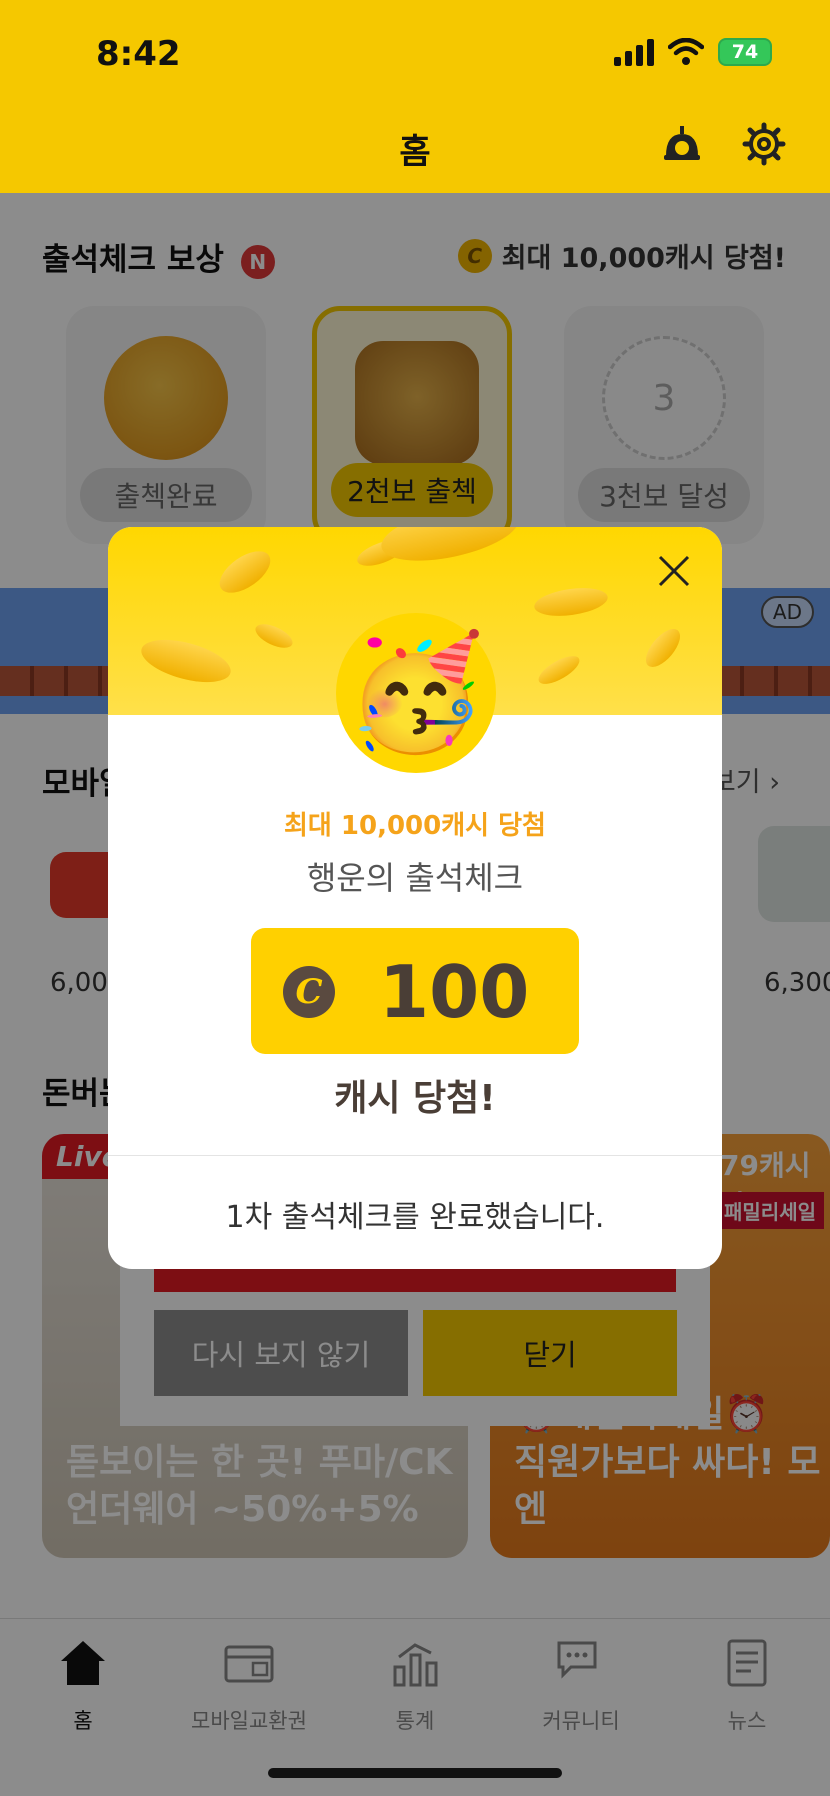  Describe the element at coordinates (682, 144) in the screenshot. I see `cash-bell-icon` at that location.